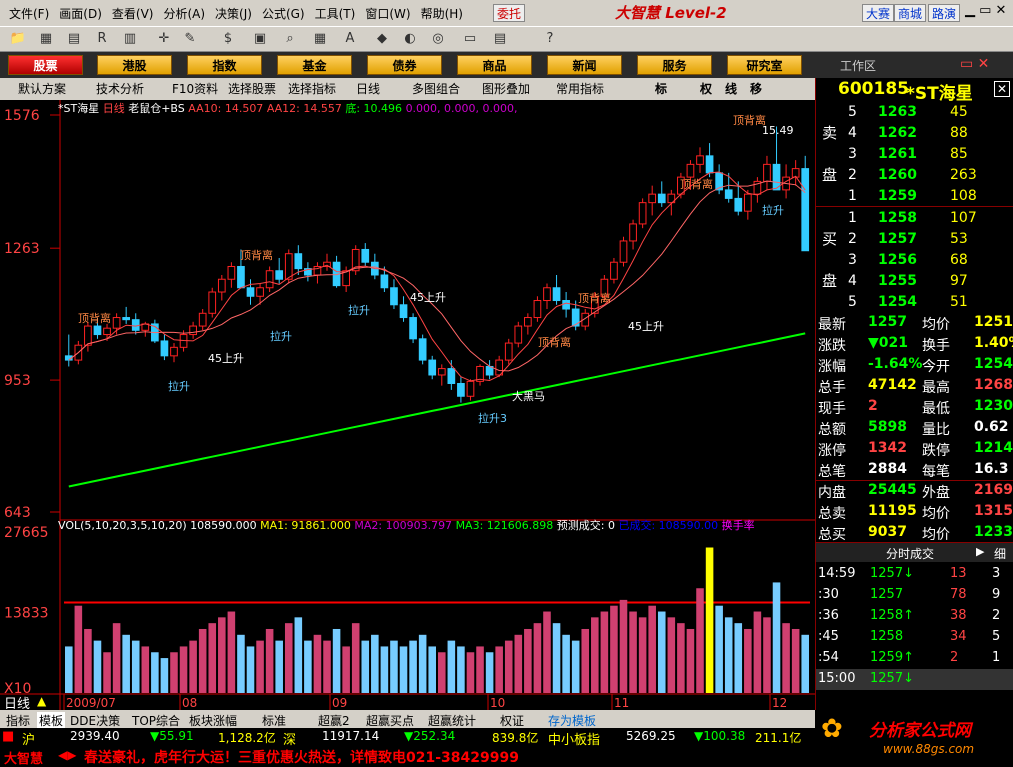 The image size is (1013, 767). I want to click on toolbar-tool-3-icon: R, so click(102, 39).